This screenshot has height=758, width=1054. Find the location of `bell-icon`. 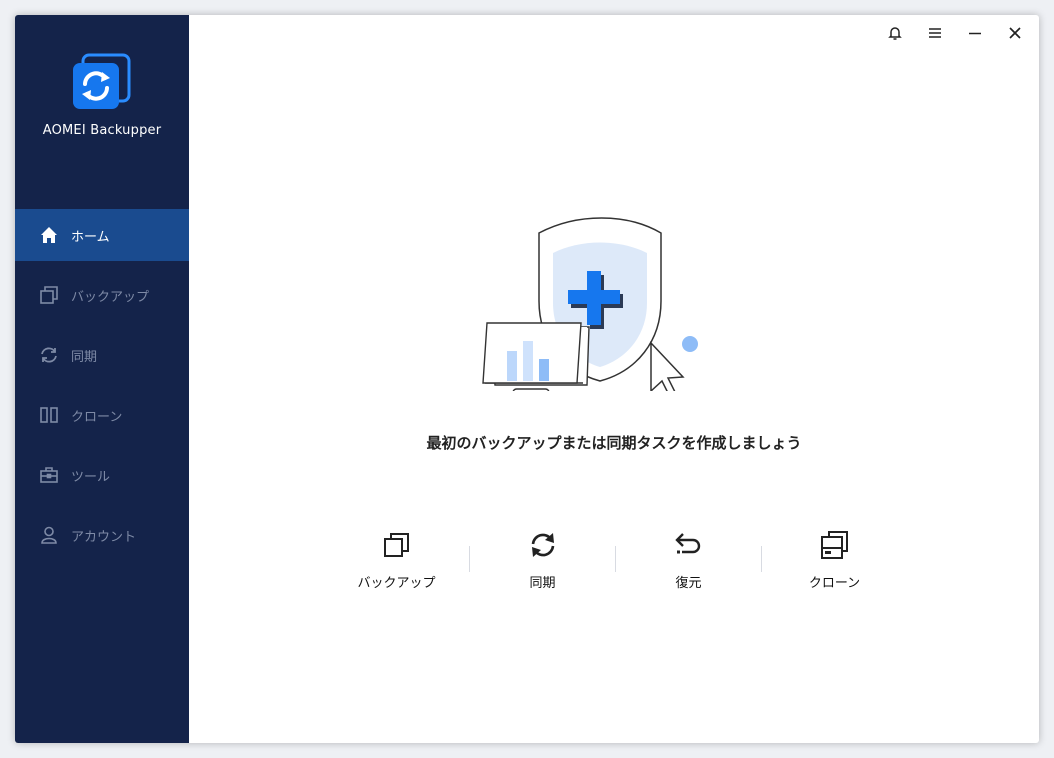

bell-icon is located at coordinates (895, 35).